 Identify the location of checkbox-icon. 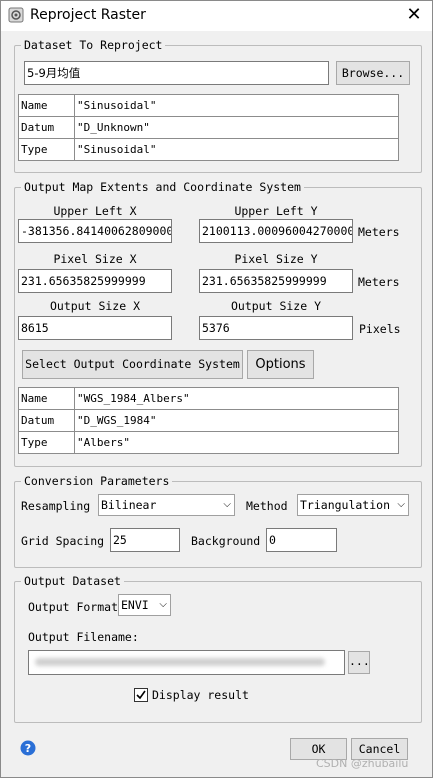
(141, 695).